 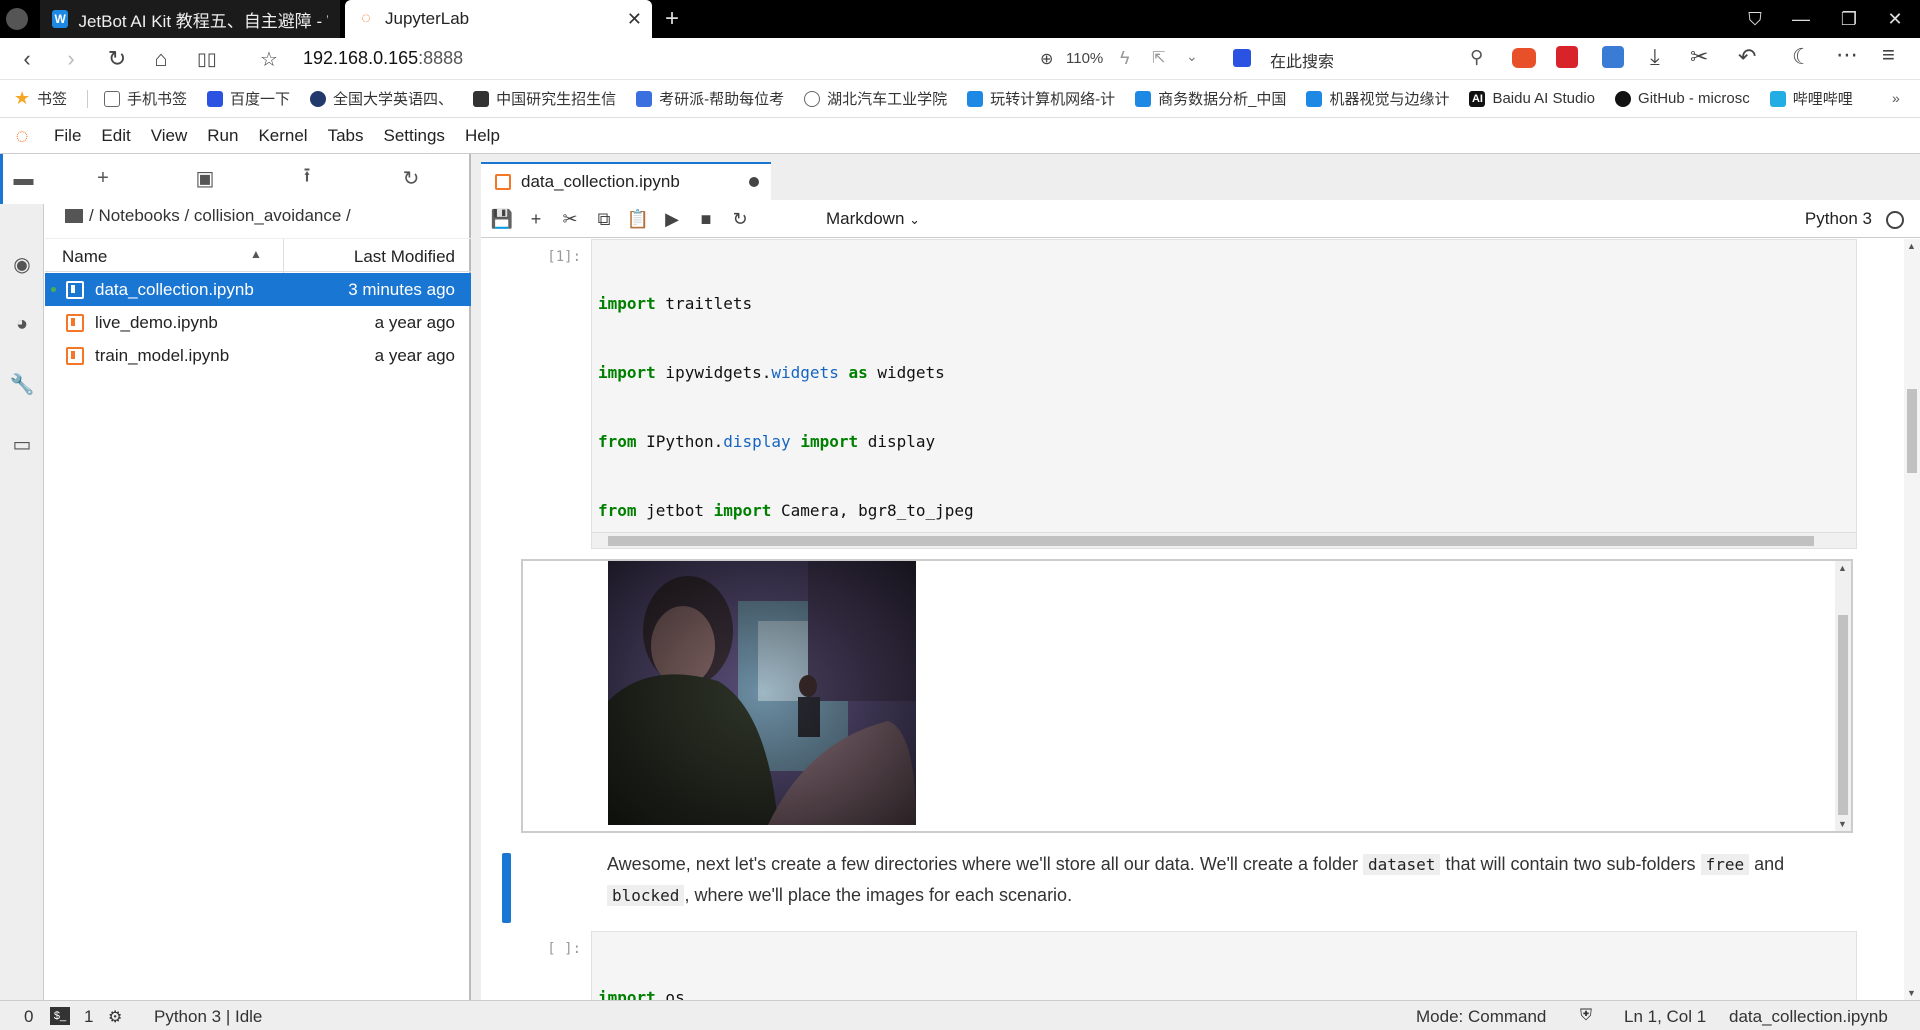 What do you see at coordinates (22, 384) in the screenshot?
I see `wrench-icon: 🔧` at bounding box center [22, 384].